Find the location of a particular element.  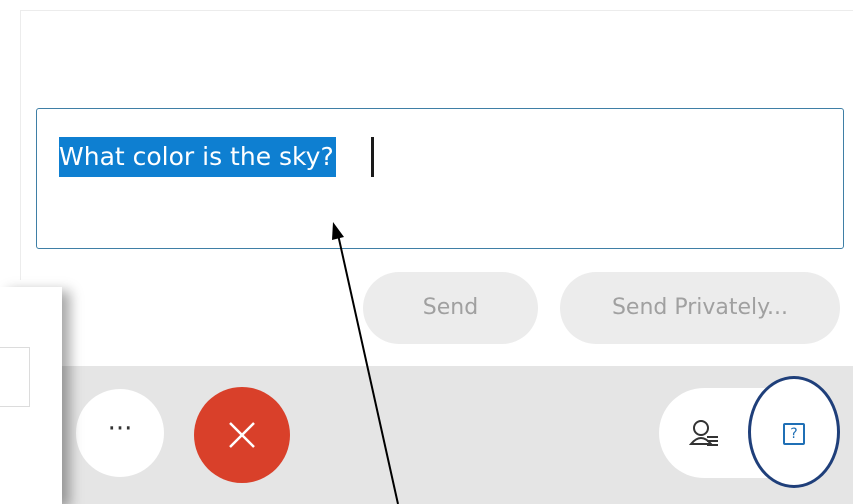

participants-list-icon is located at coordinates (703, 433).